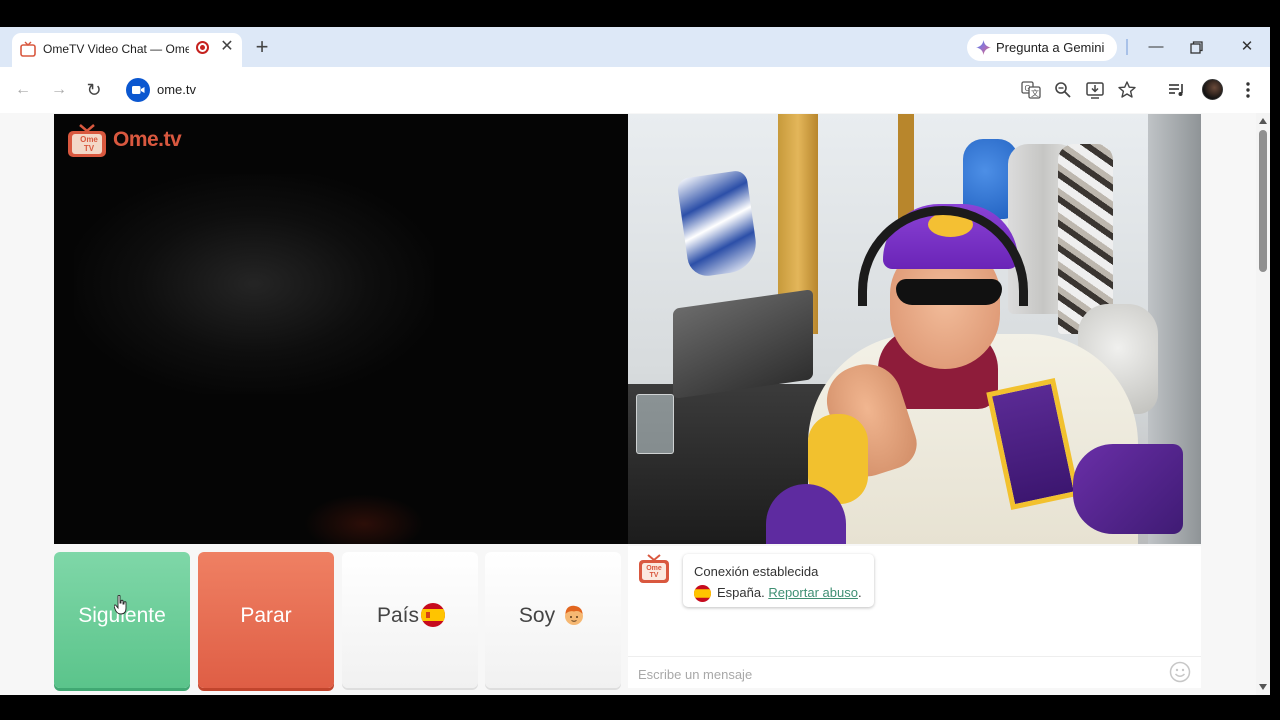  What do you see at coordinates (1063, 90) in the screenshot?
I see `zoom-icon` at bounding box center [1063, 90].